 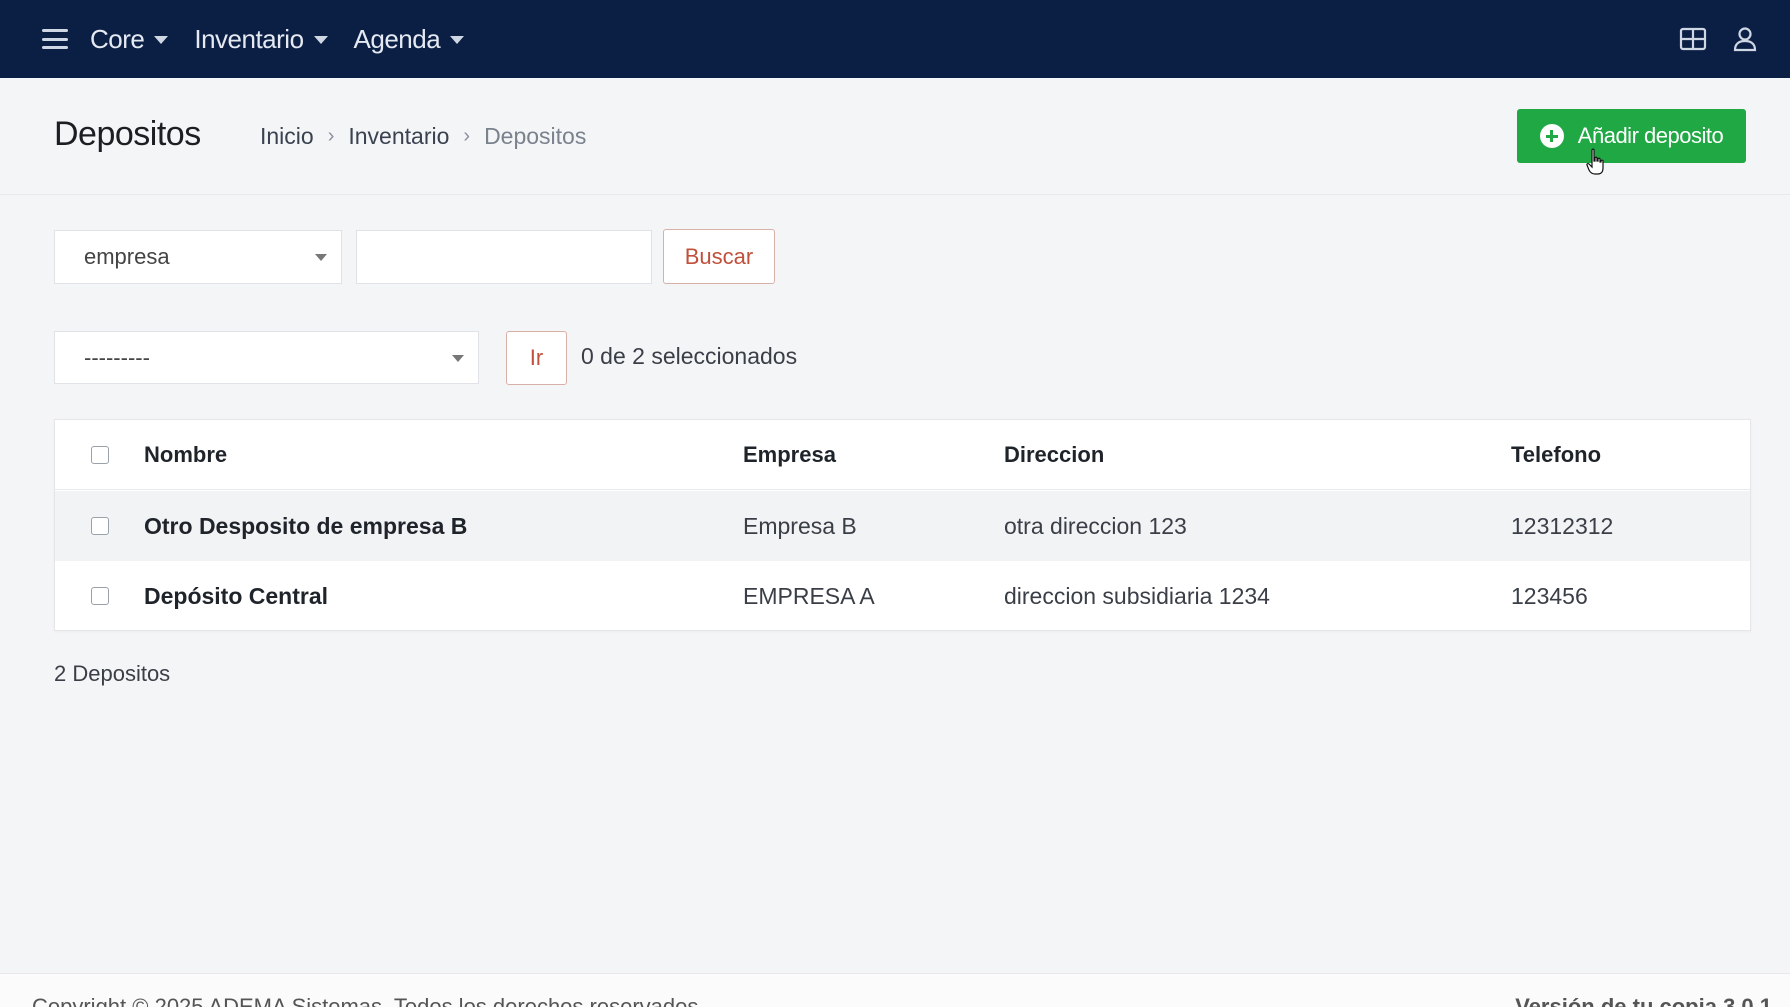 What do you see at coordinates (1595, 161) in the screenshot?
I see `hand-cursor-icon` at bounding box center [1595, 161].